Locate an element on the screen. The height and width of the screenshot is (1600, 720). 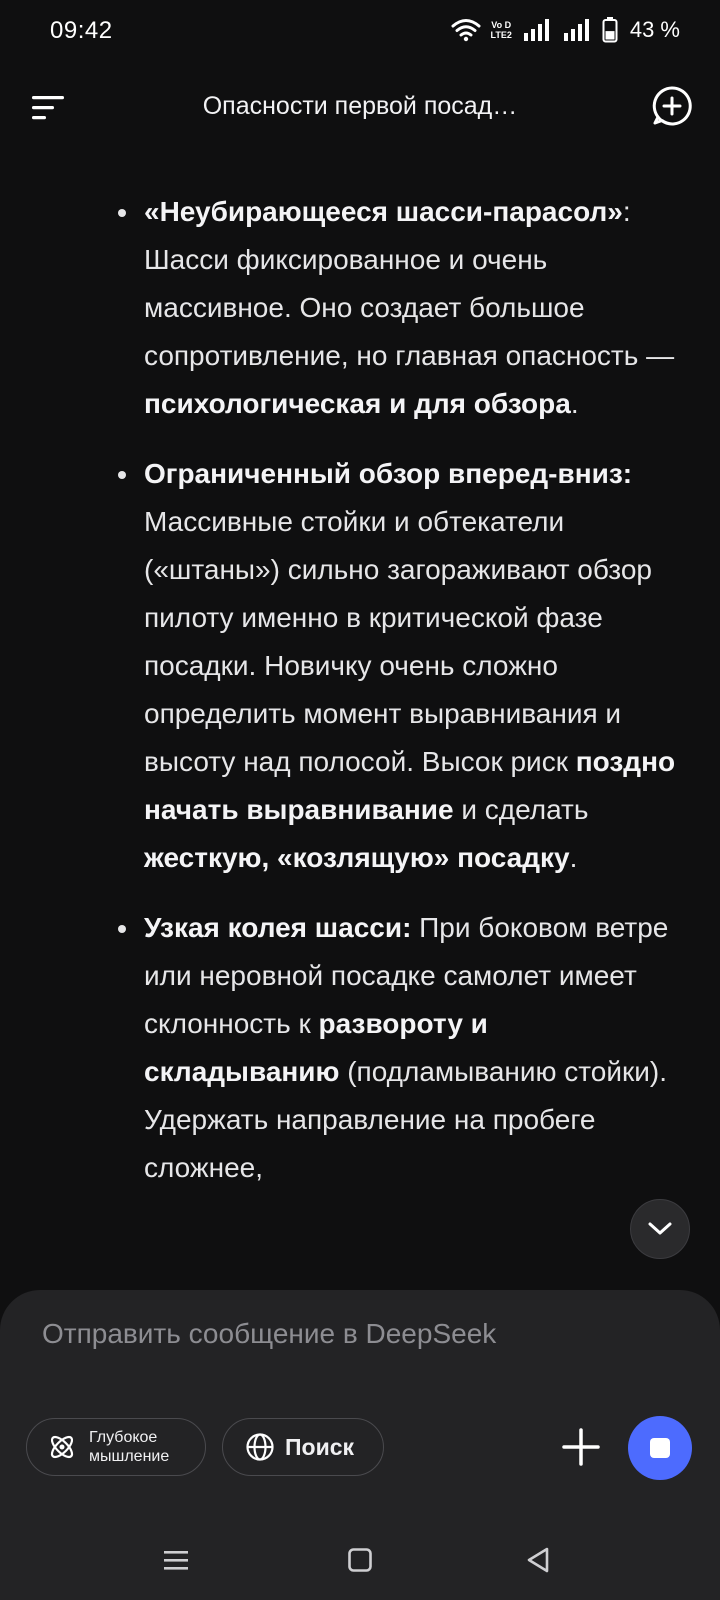
recent-apps-button is located at coordinates (176, 1560).